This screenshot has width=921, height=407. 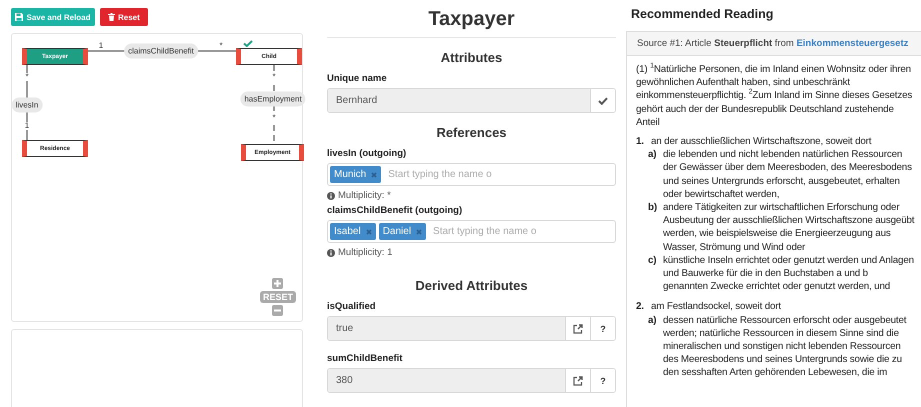 What do you see at coordinates (702, 14) in the screenshot?
I see `section-title: Recommended Reading` at bounding box center [702, 14].